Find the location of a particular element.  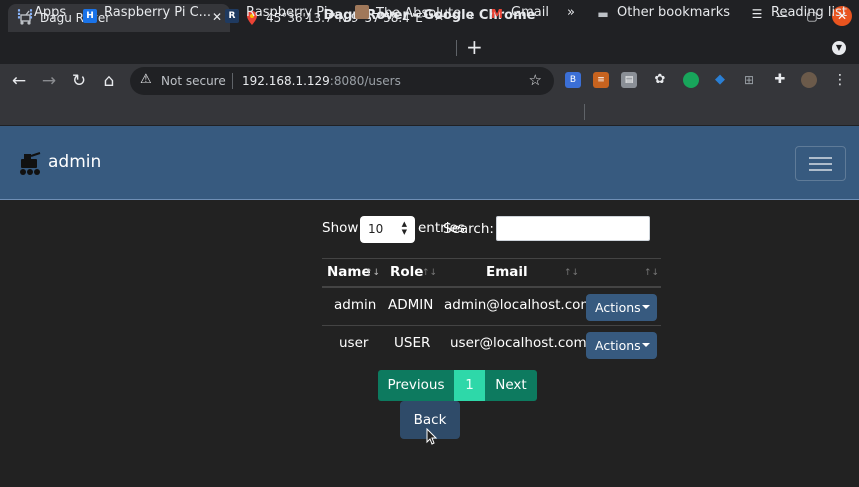

cell-role: ADMIN is located at coordinates (411, 305).